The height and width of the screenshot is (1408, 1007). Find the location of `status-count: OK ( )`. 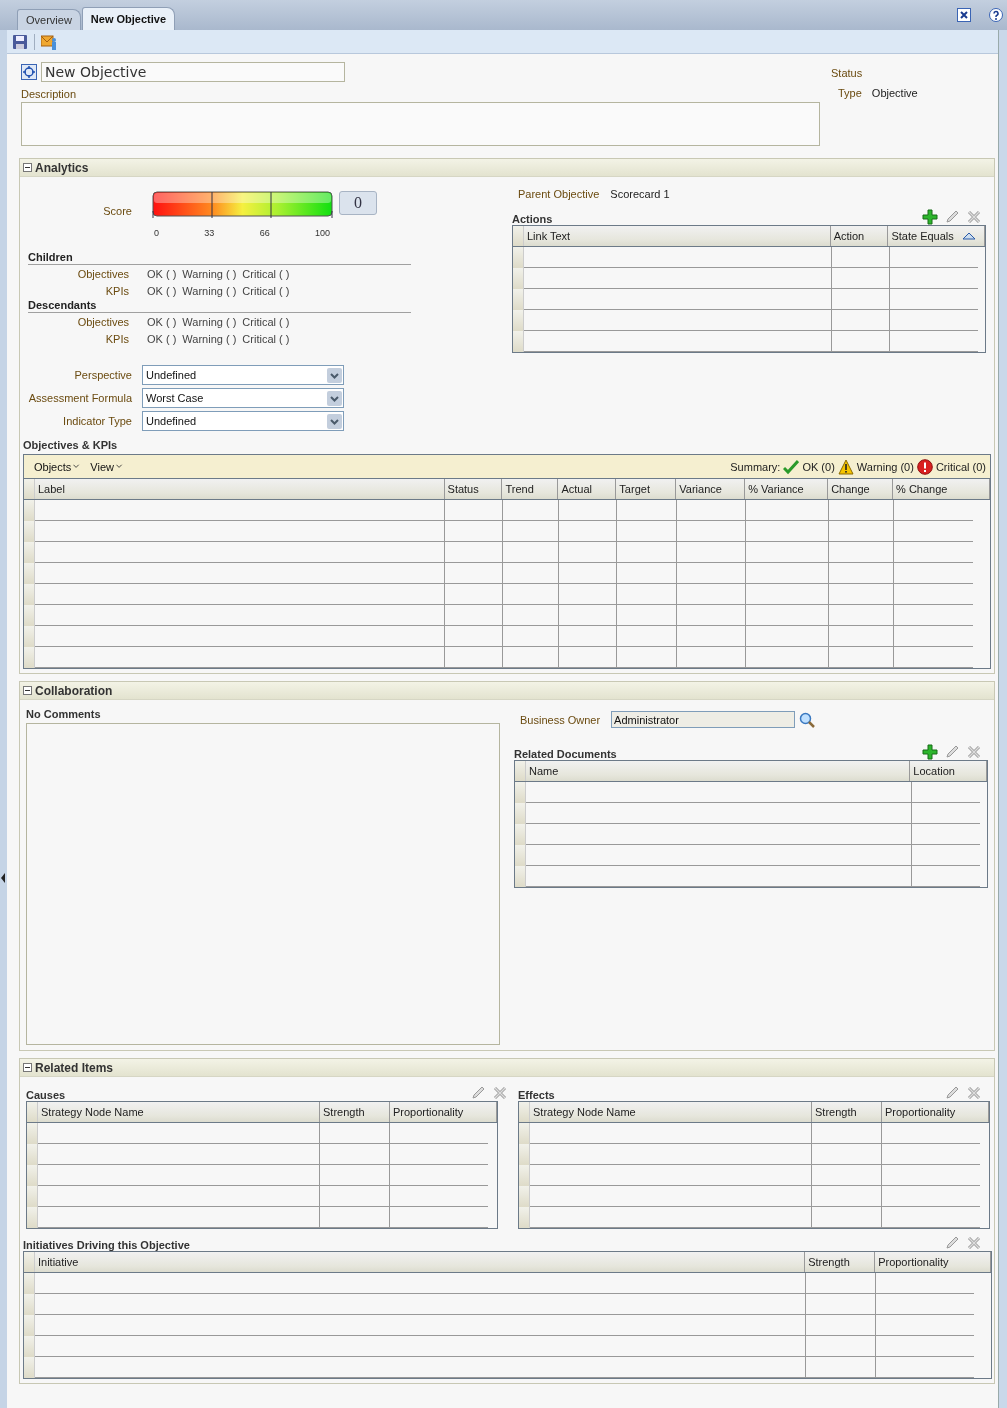

status-count: OK ( ) is located at coordinates (162, 321).